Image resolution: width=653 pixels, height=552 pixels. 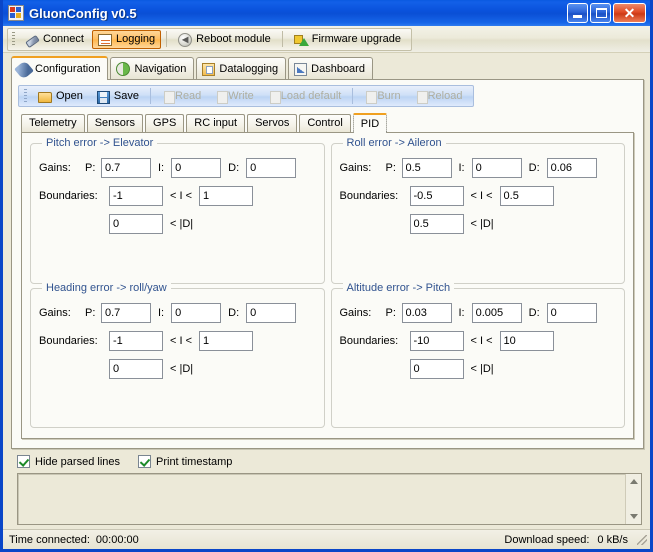 I want to click on pitch-p-gain-input, so click(x=126, y=168).